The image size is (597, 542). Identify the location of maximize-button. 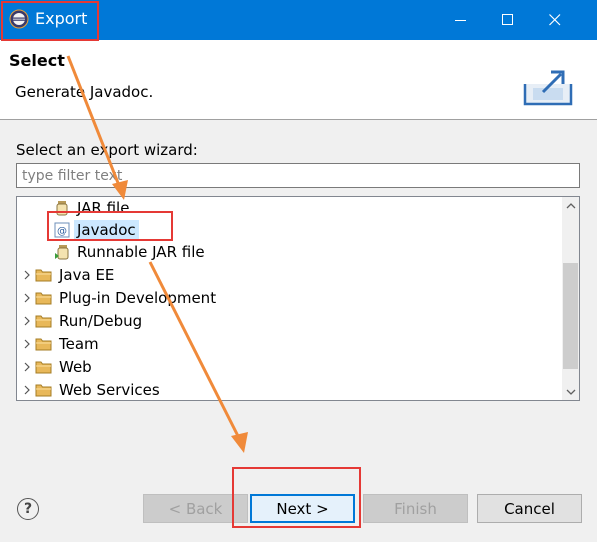
(508, 20).